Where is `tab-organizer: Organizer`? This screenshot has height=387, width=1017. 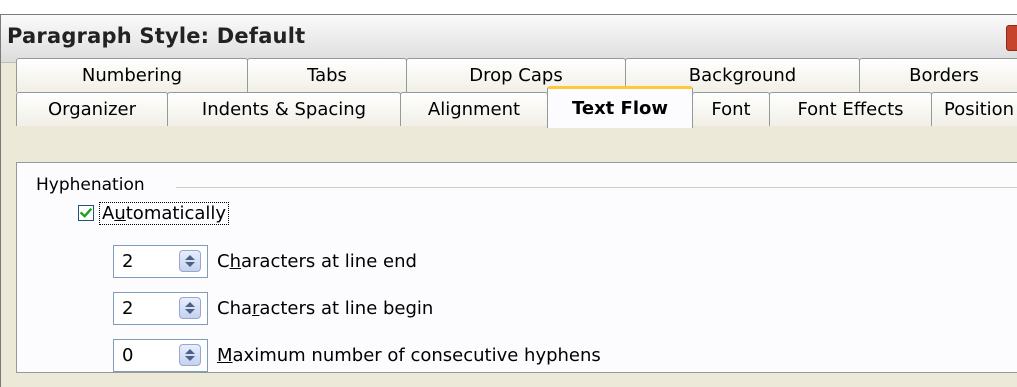 tab-organizer: Organizer is located at coordinates (92, 109).